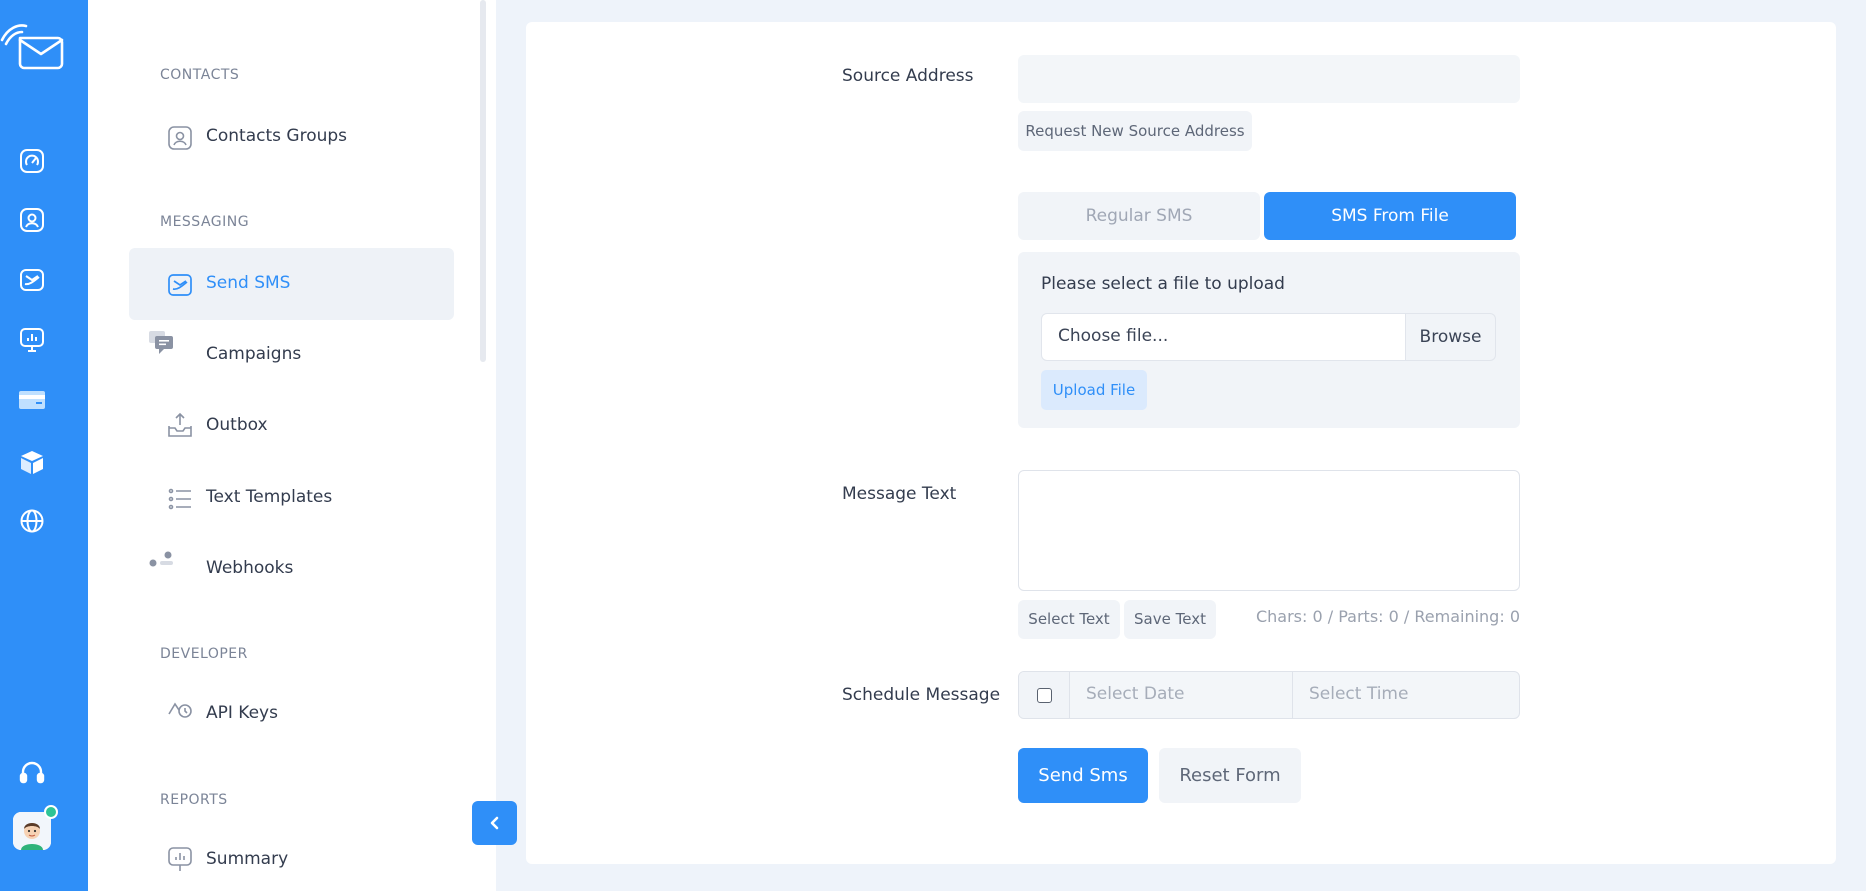 This screenshot has width=1866, height=891. Describe the element at coordinates (32, 462) in the screenshot. I see `products-icon` at that location.